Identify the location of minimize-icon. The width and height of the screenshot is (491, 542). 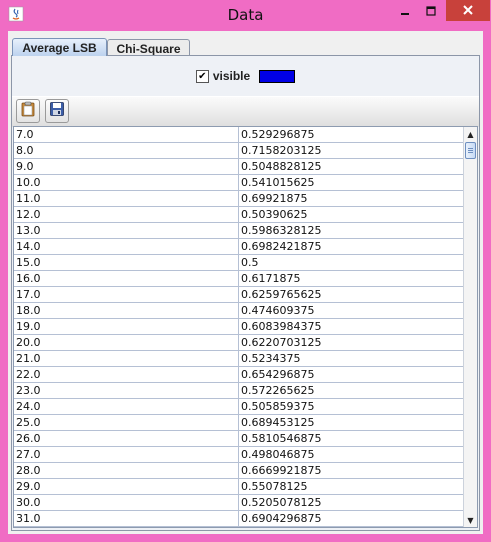
(405, 10).